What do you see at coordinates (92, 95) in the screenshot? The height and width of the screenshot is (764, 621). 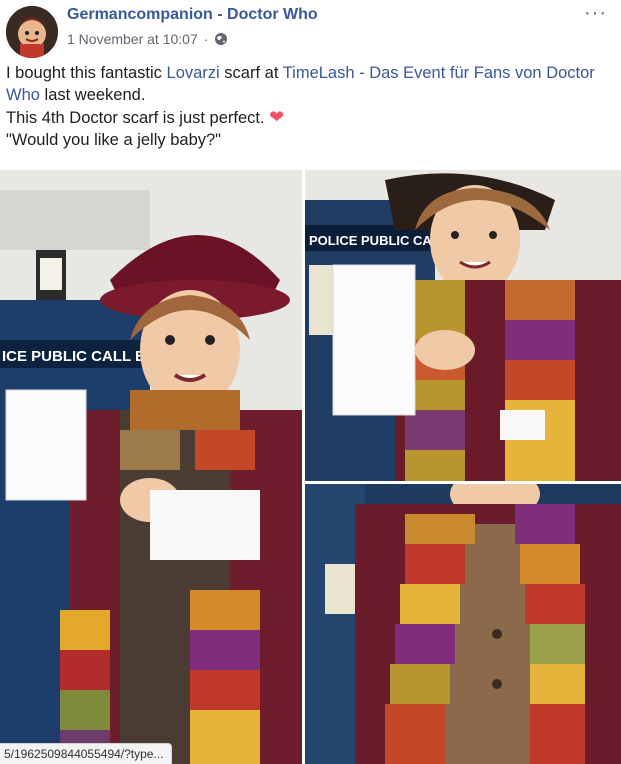 I see `text-line1-post: last weekend.` at bounding box center [92, 95].